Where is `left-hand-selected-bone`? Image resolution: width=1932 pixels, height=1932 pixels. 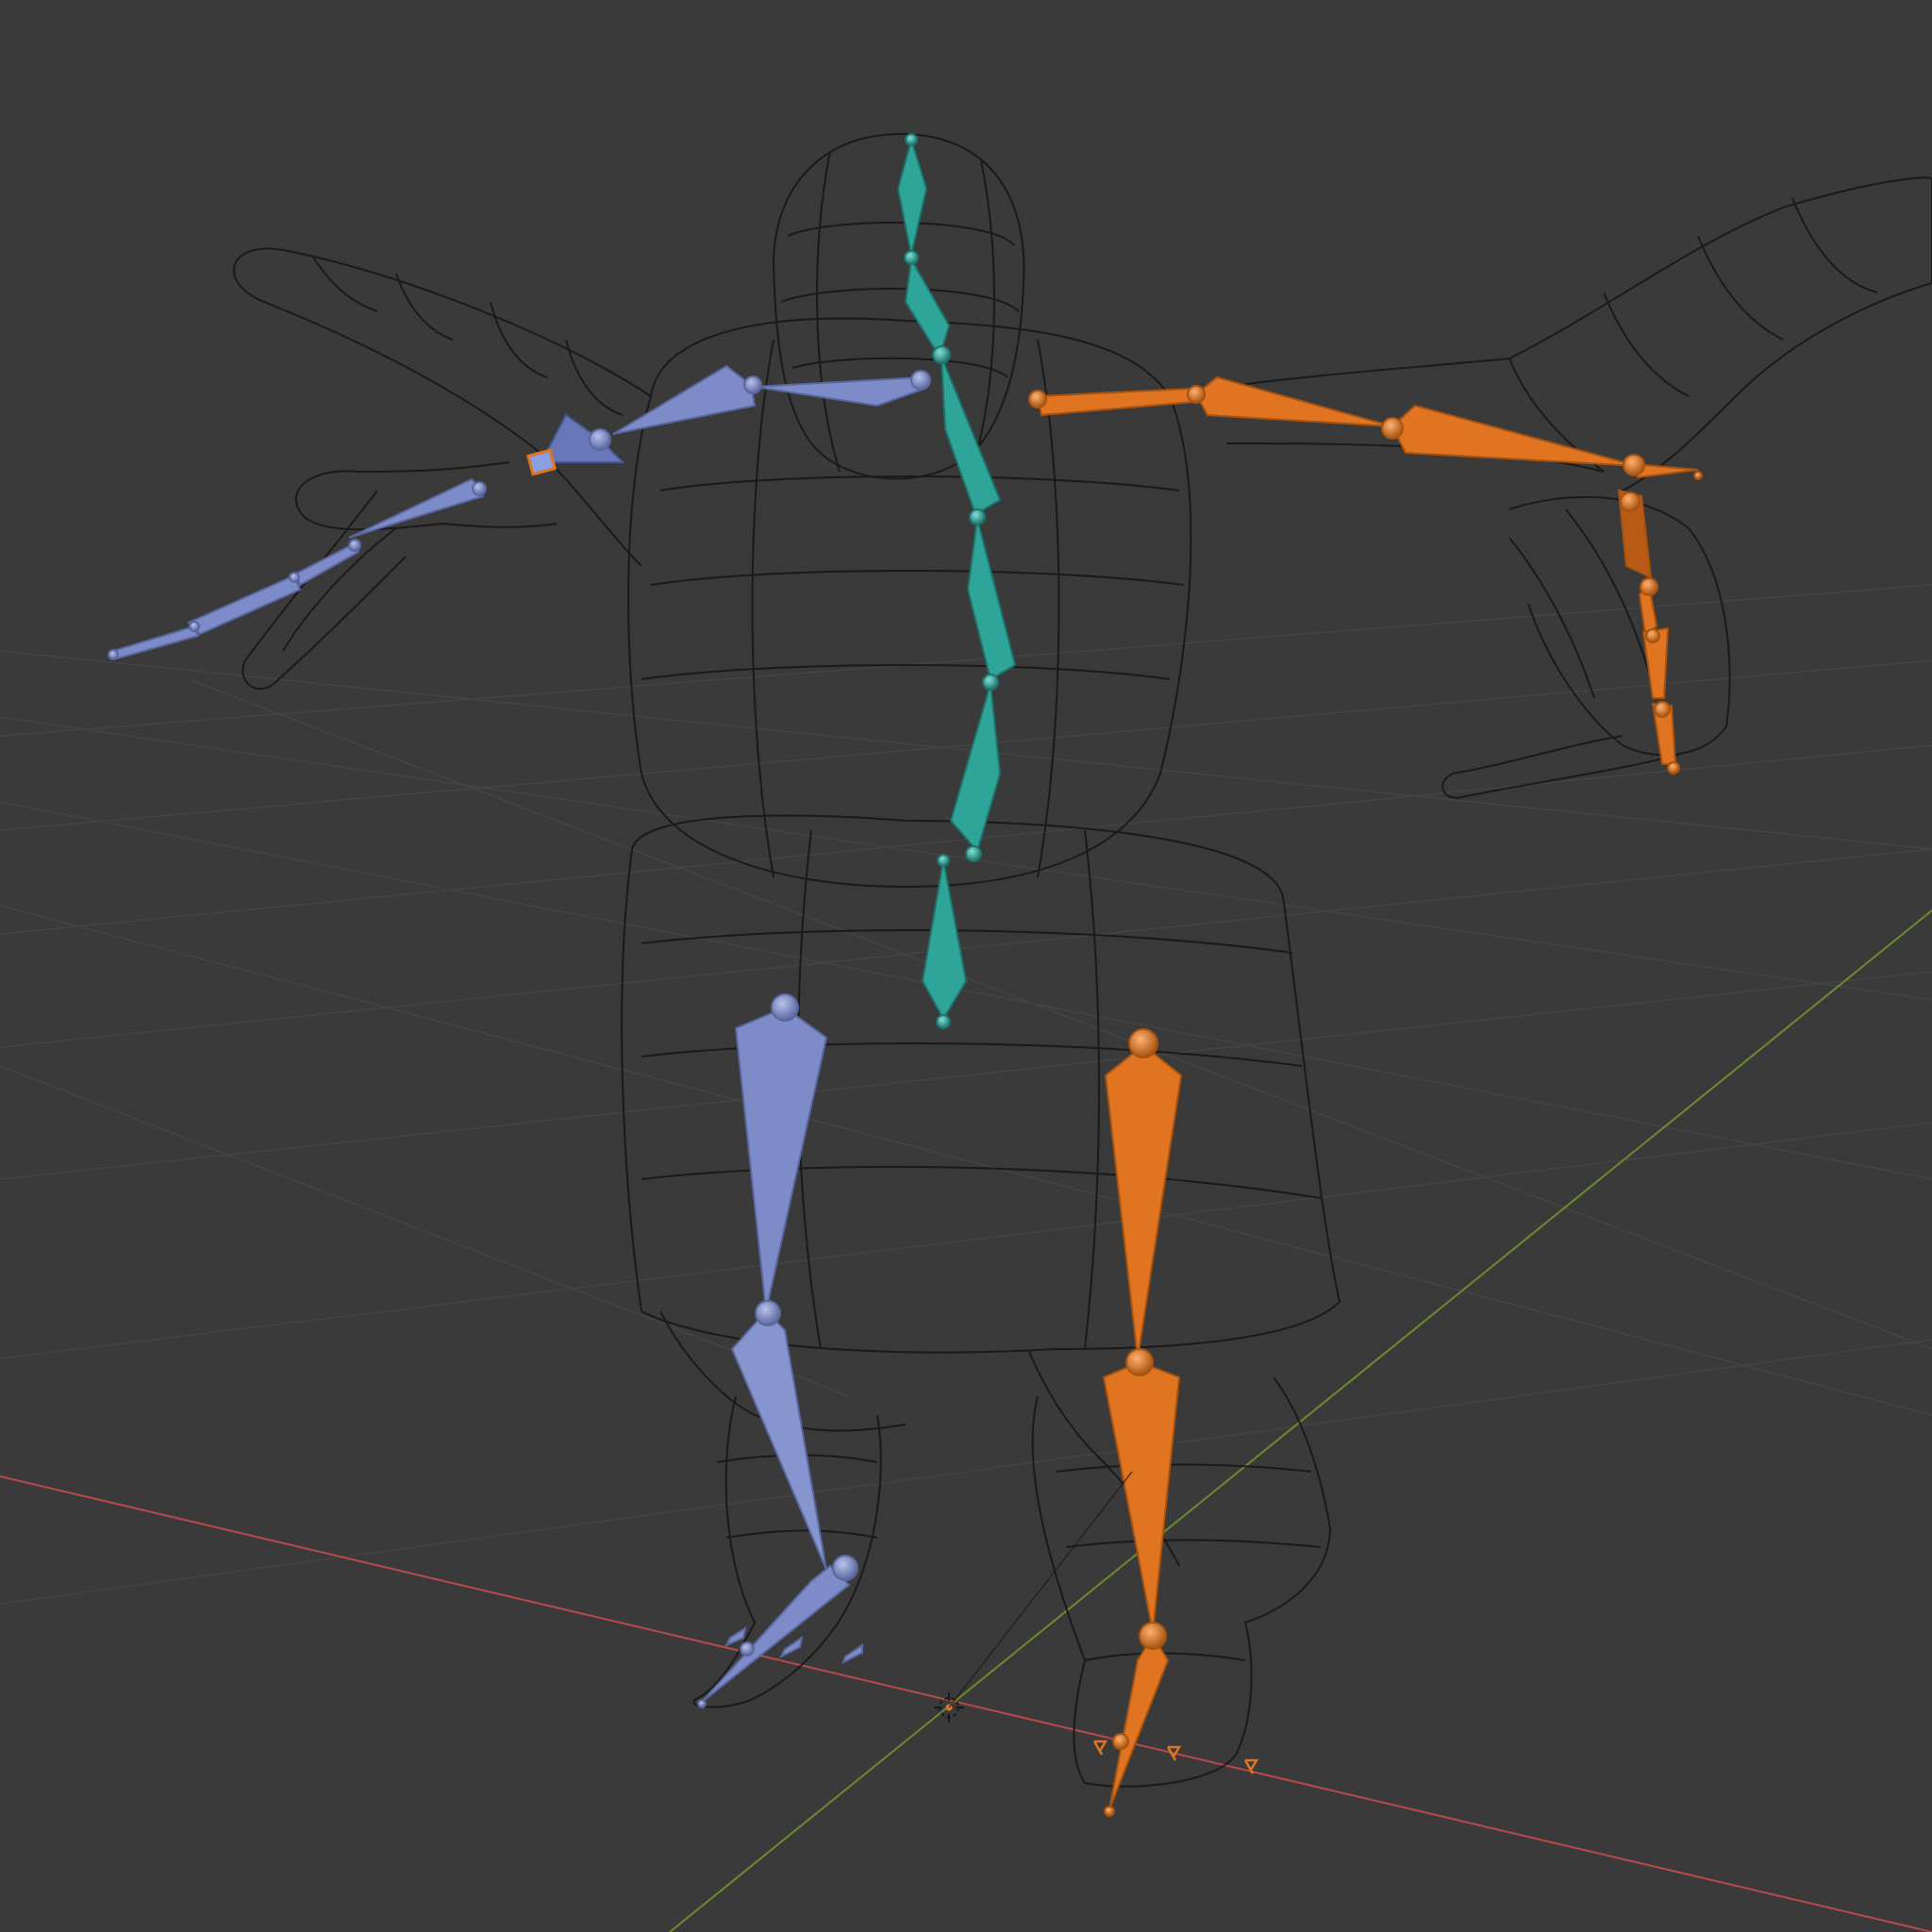
left-hand-selected-bone is located at coordinates (541, 462).